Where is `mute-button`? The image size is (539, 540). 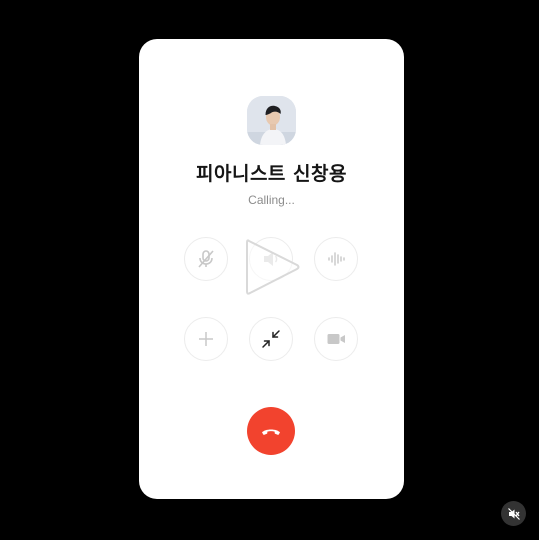 mute-button is located at coordinates (206, 259).